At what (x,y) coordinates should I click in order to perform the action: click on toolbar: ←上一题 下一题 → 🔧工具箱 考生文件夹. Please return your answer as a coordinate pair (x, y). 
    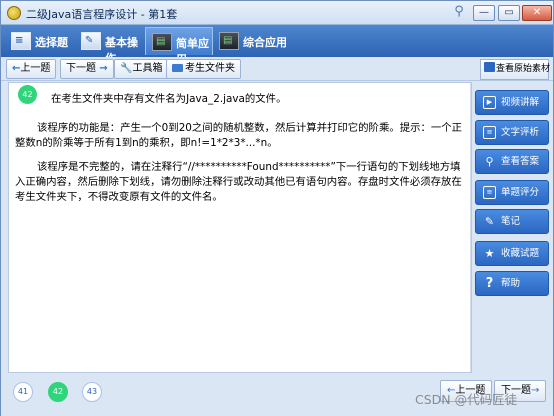
    Looking at the image, I should click on (277, 69).